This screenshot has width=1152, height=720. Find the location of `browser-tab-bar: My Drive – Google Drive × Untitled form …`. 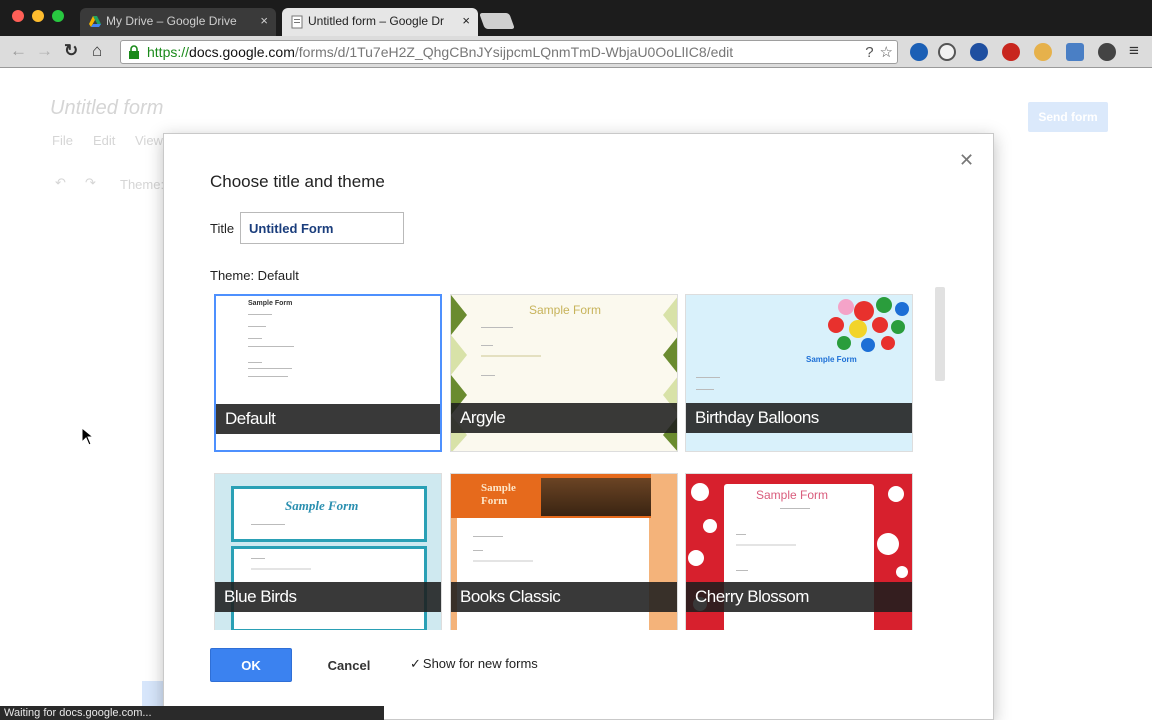

browser-tab-bar: My Drive – Google Drive × Untitled form … is located at coordinates (576, 18).